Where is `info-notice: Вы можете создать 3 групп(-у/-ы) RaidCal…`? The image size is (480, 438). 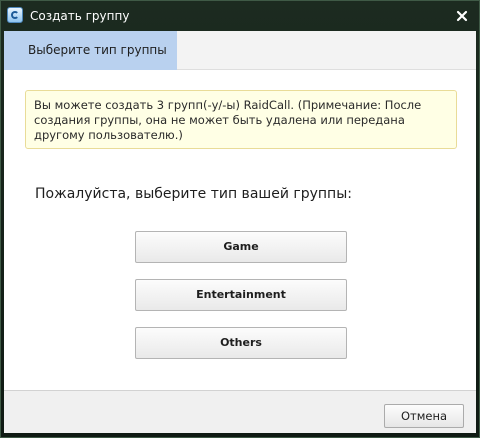 info-notice: Вы можете создать 3 групп(-у/-ы) RaidCal… is located at coordinates (241, 119).